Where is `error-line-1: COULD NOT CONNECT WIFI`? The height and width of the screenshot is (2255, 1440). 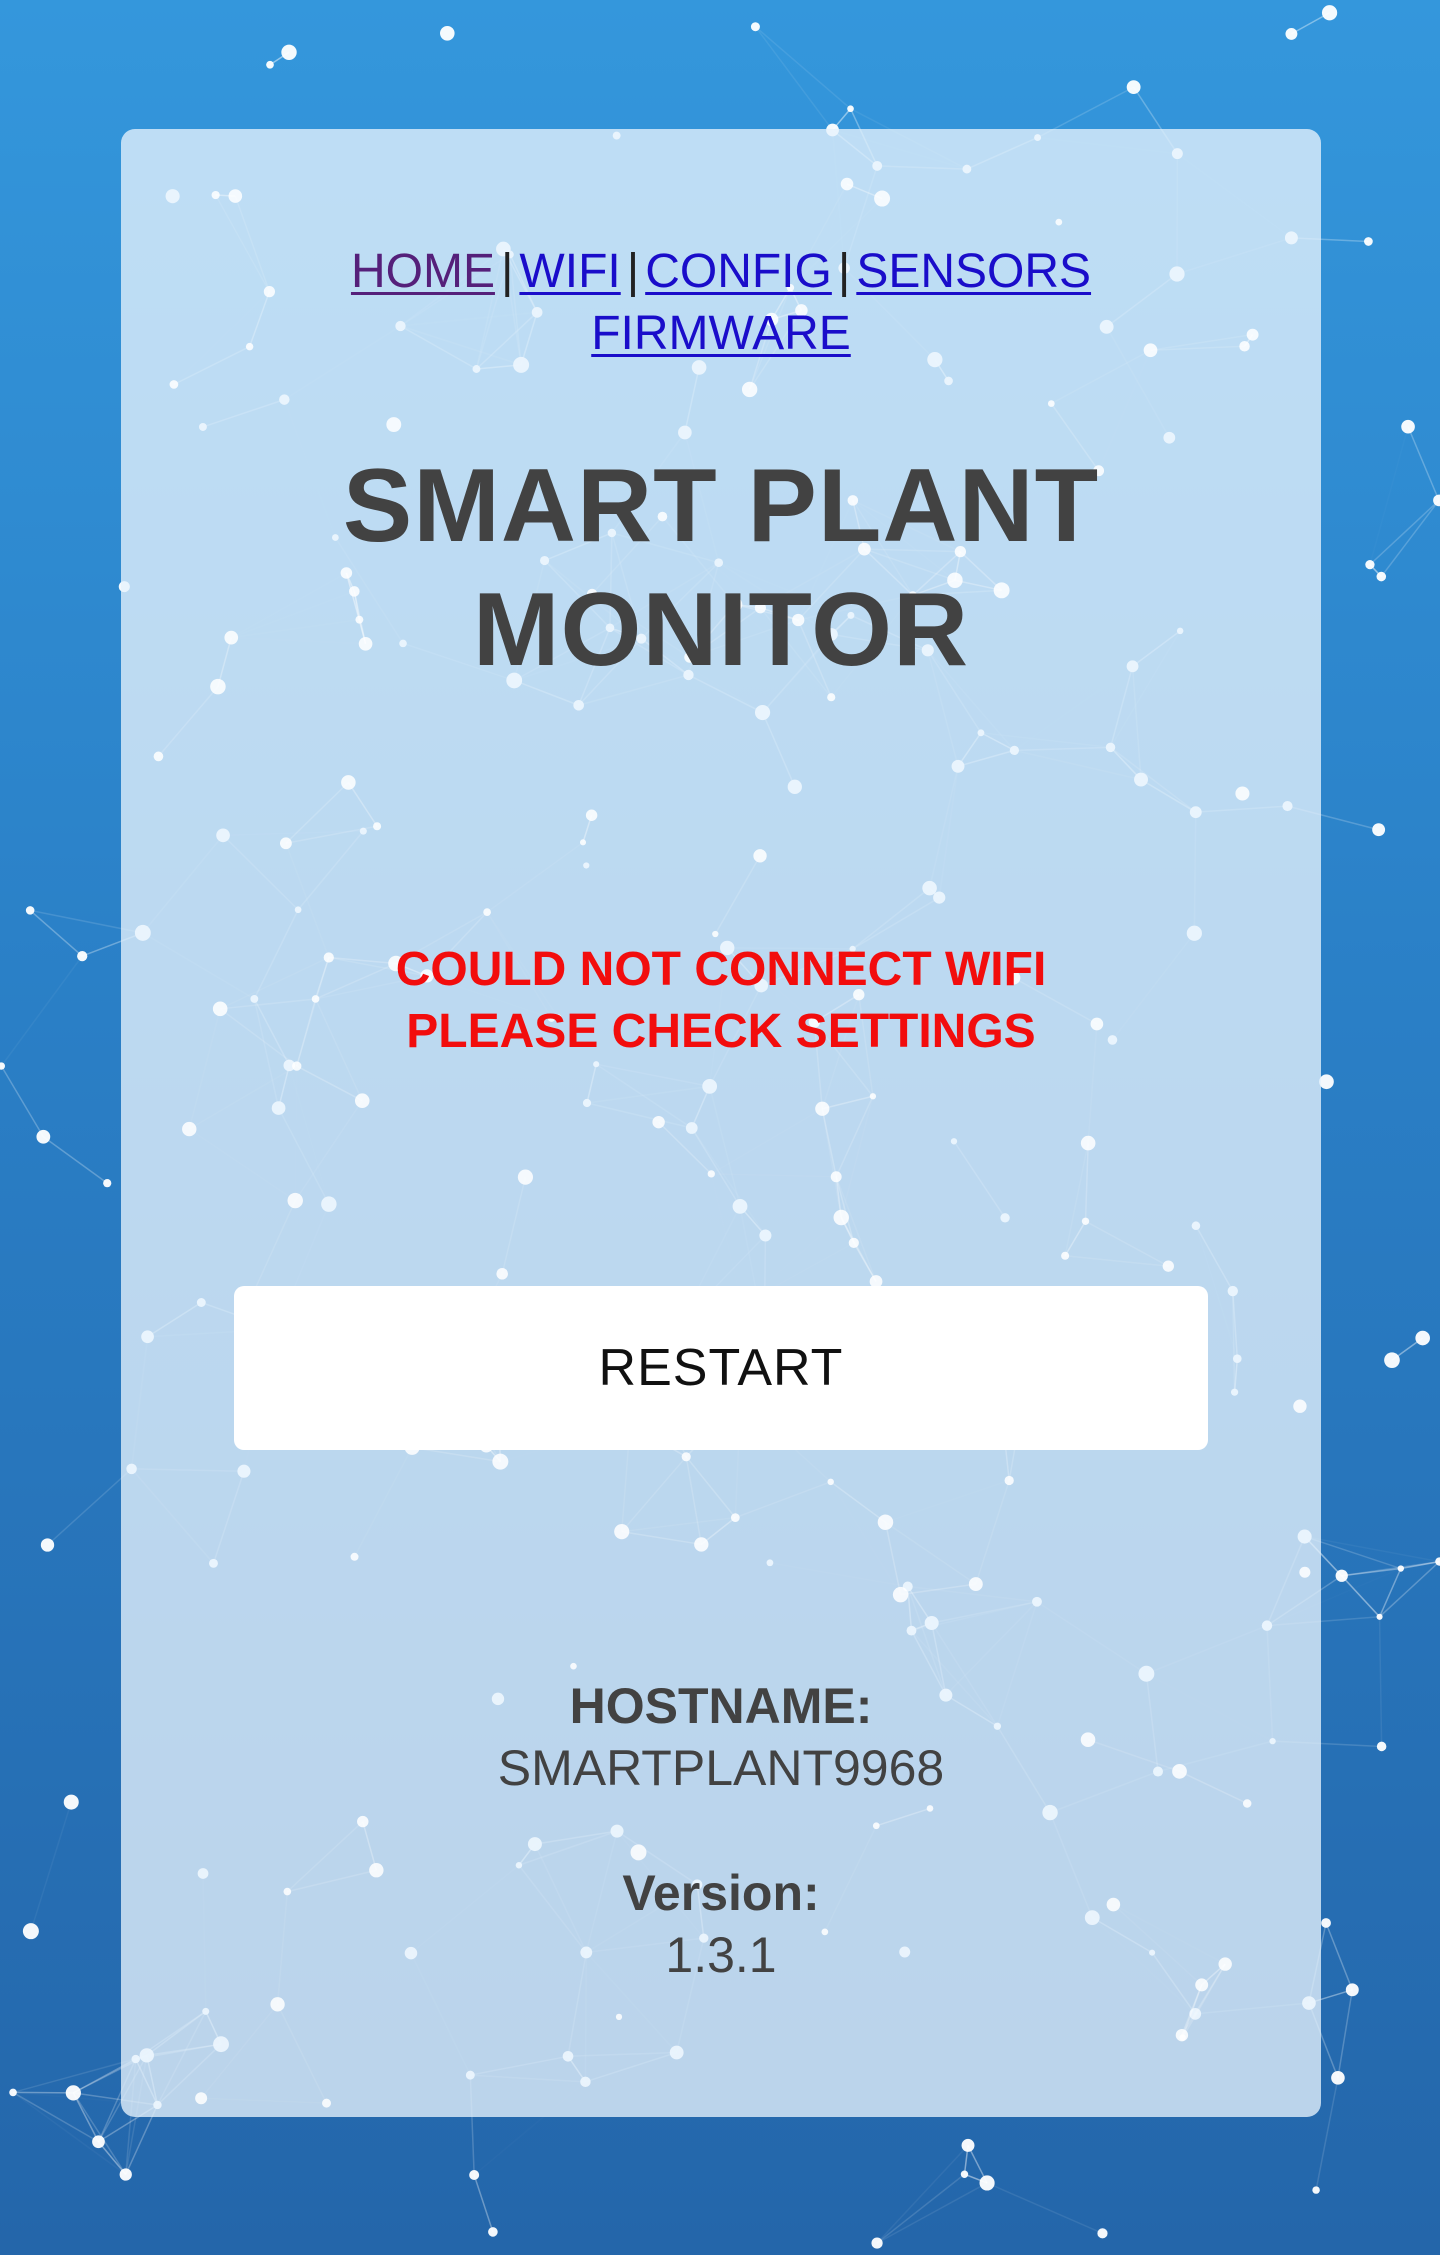 error-line-1: COULD NOT CONNECT WIFI is located at coordinates (721, 969).